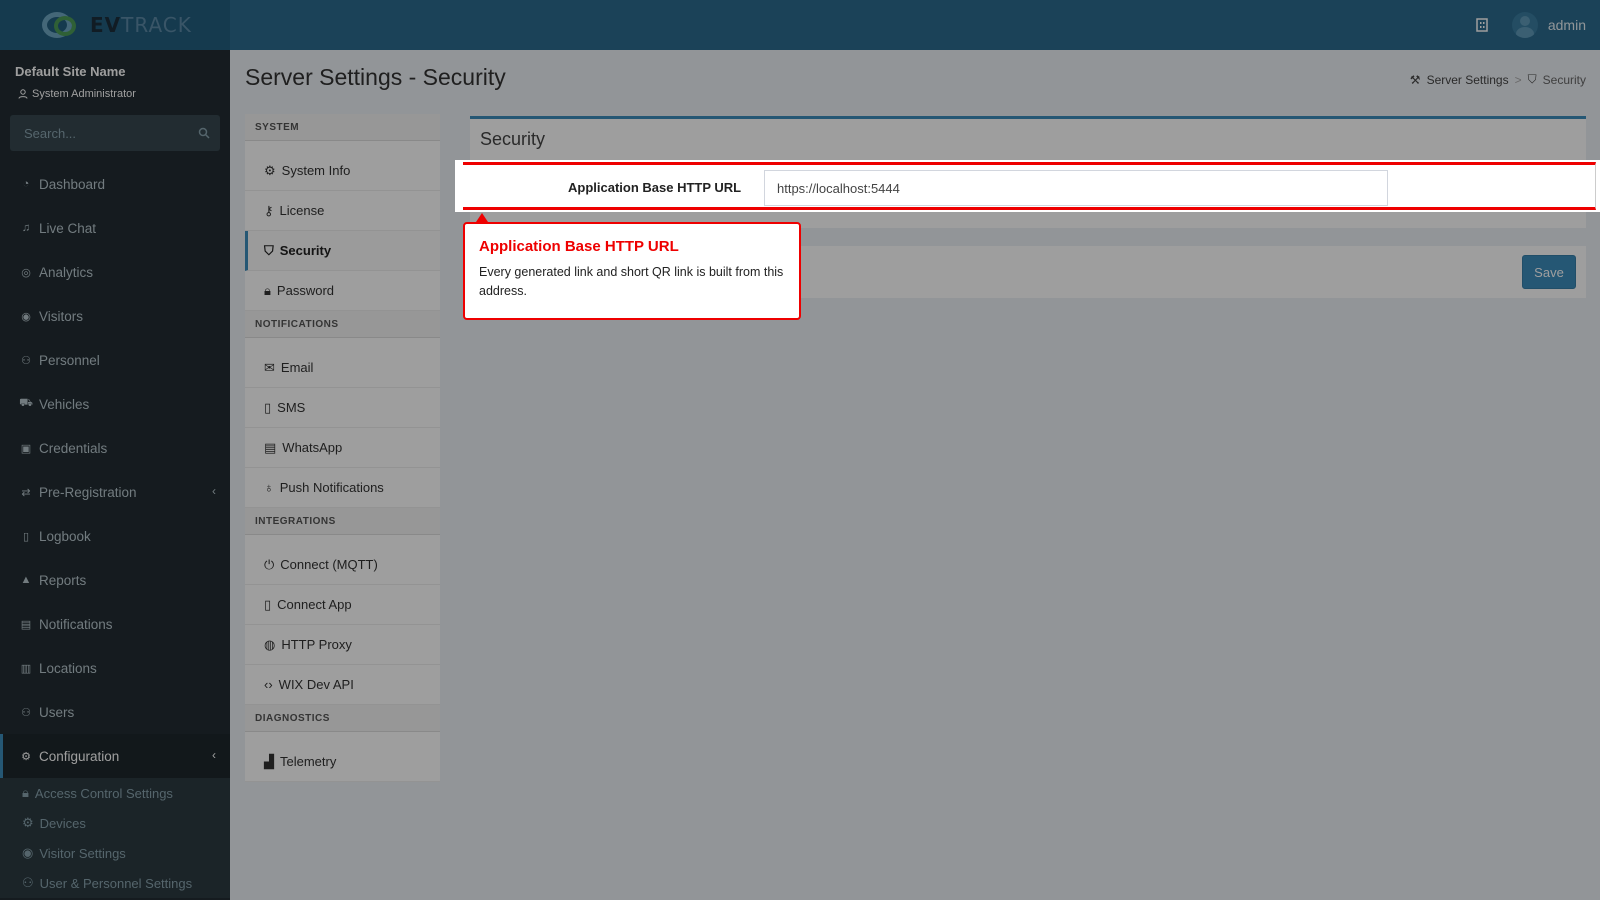 The image size is (1600, 900). What do you see at coordinates (1076, 188) in the screenshot?
I see `application-base-url-input: https://localhost:5444` at bounding box center [1076, 188].